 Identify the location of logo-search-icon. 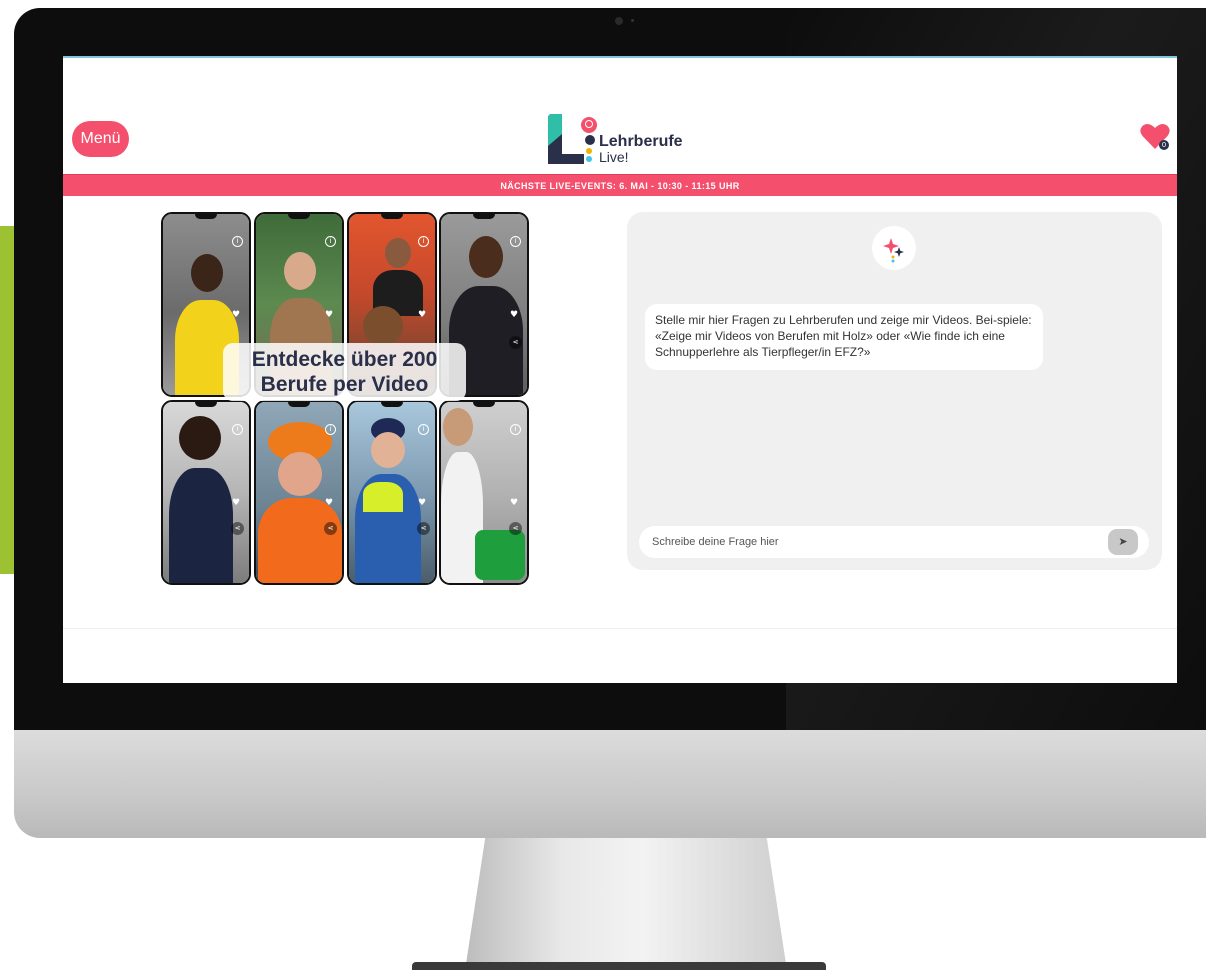
(589, 125).